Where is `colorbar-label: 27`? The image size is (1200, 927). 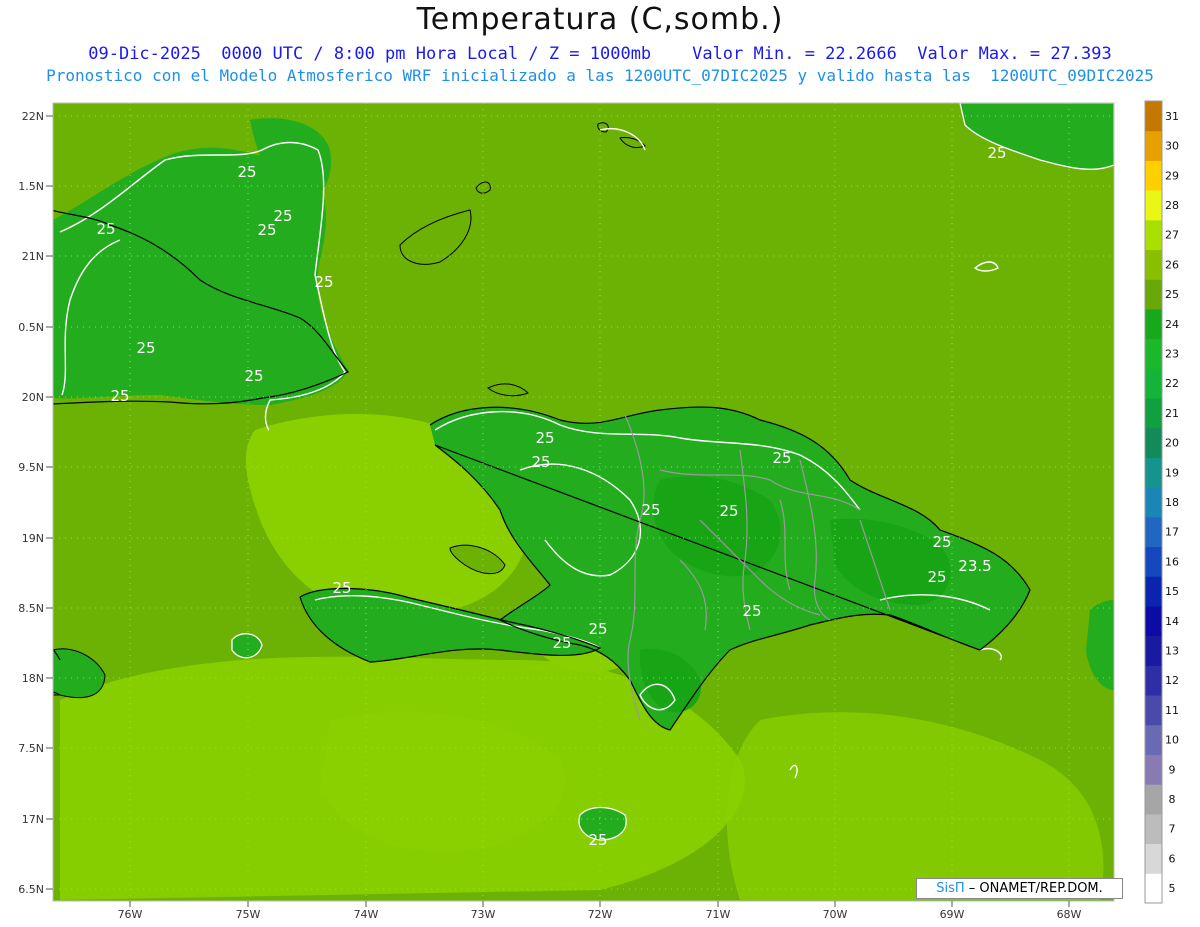
colorbar-label: 27 is located at coordinates (1172, 235).